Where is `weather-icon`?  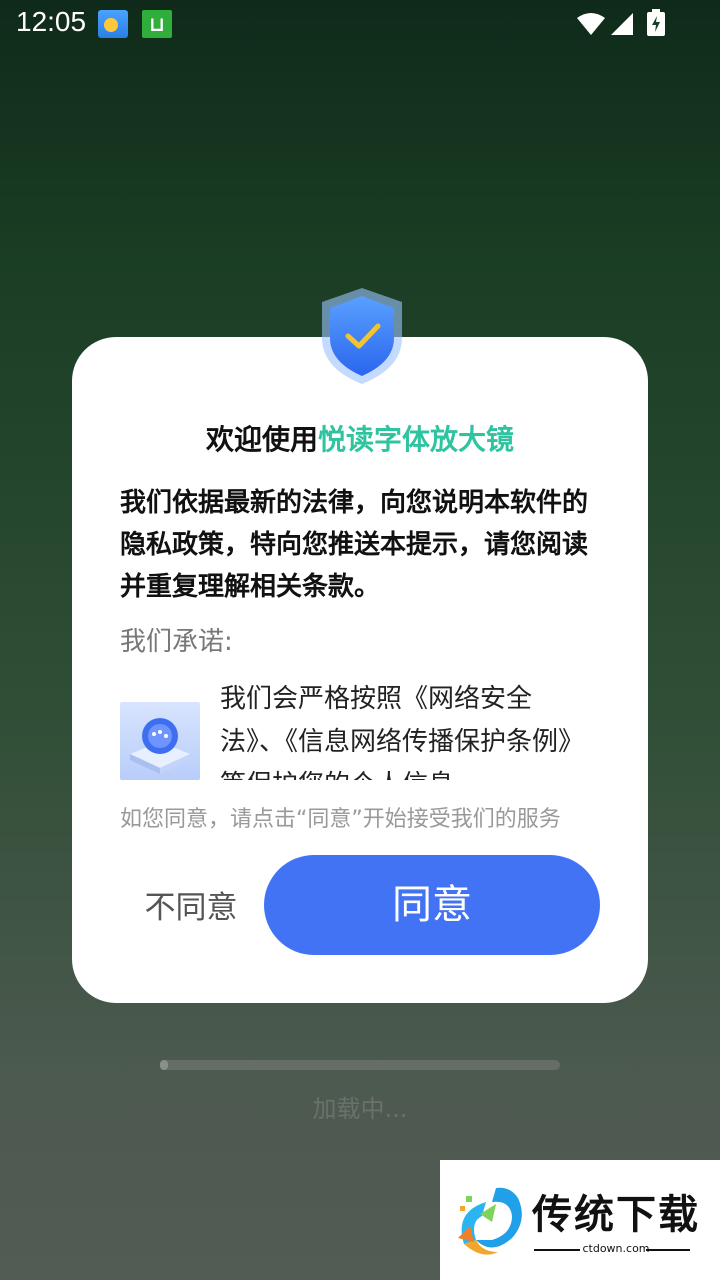 weather-icon is located at coordinates (113, 24).